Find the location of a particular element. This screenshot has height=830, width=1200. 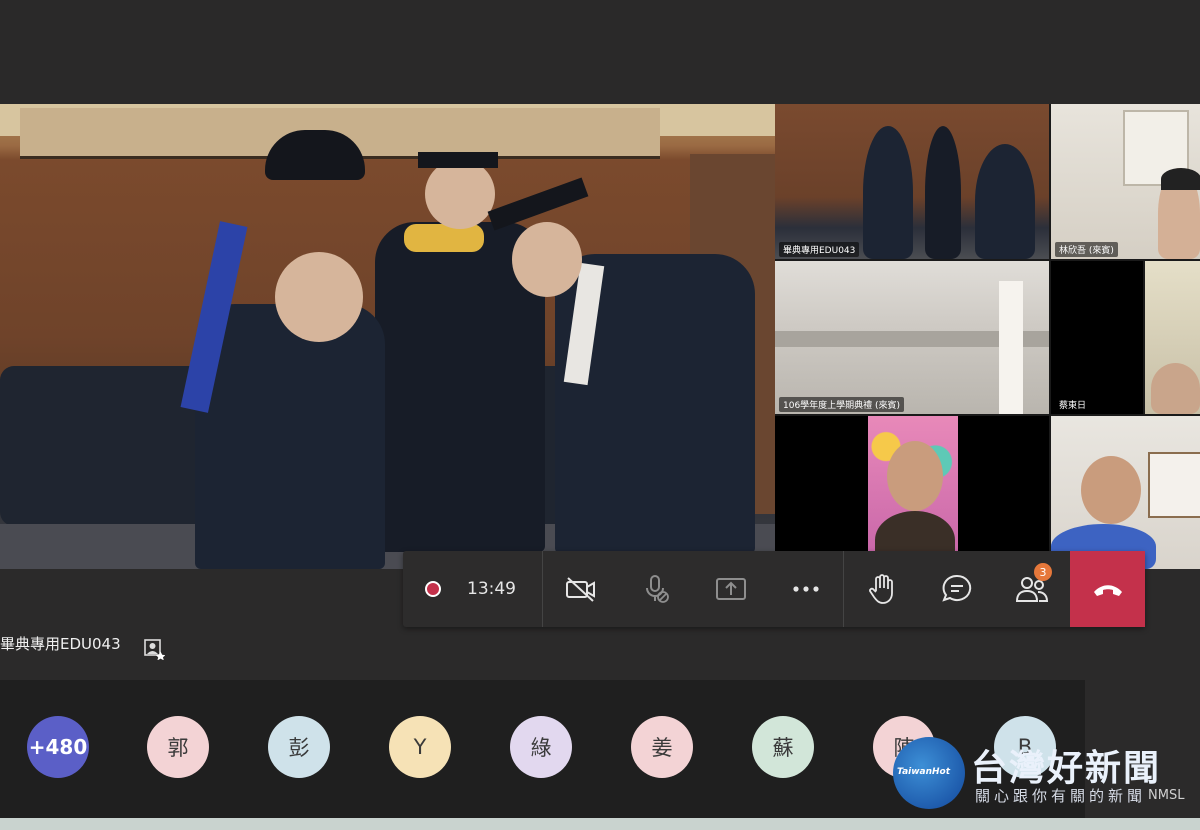

microphone-button is located at coordinates (655, 589).